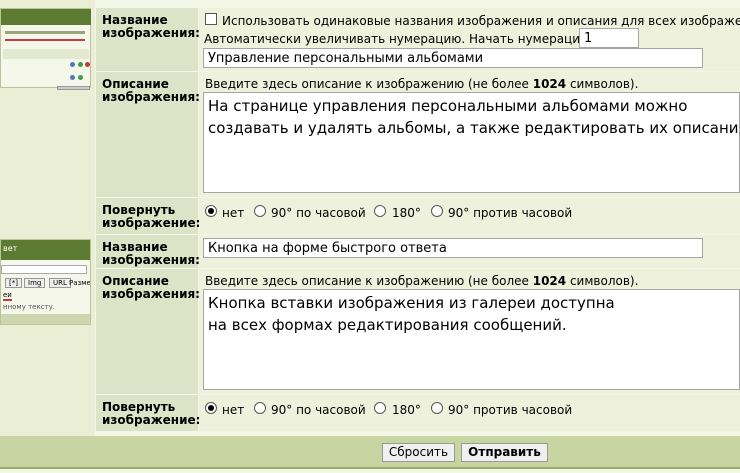 The width and height of the screenshot is (740, 473). I want to click on reset-button: Сбросить, so click(418, 452).